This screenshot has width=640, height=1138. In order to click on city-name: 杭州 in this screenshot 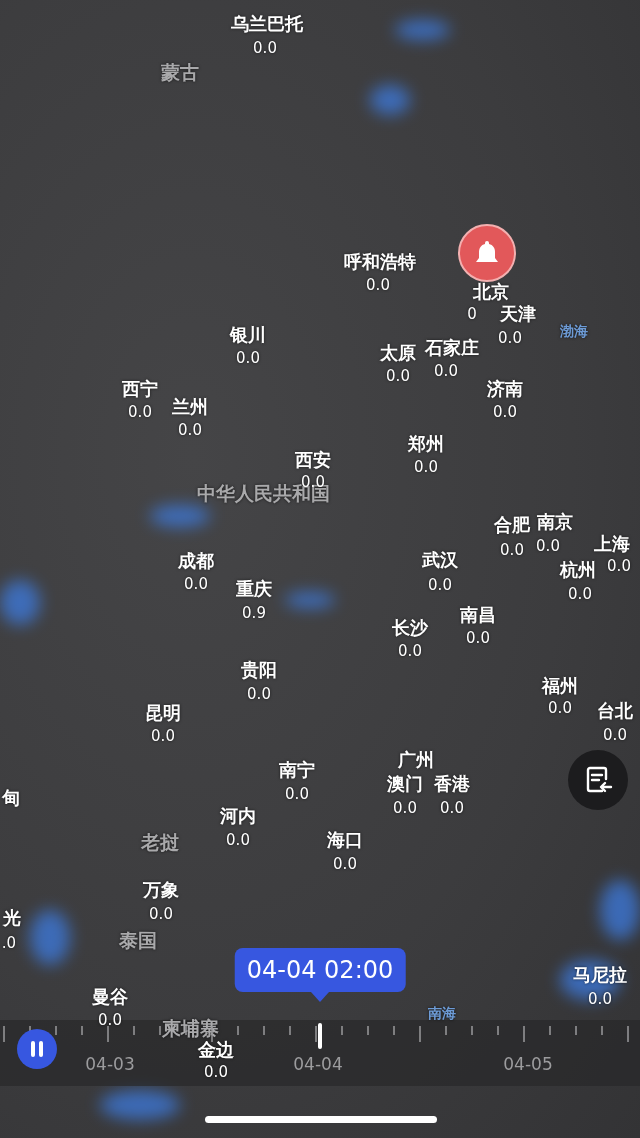, I will do `click(578, 570)`.